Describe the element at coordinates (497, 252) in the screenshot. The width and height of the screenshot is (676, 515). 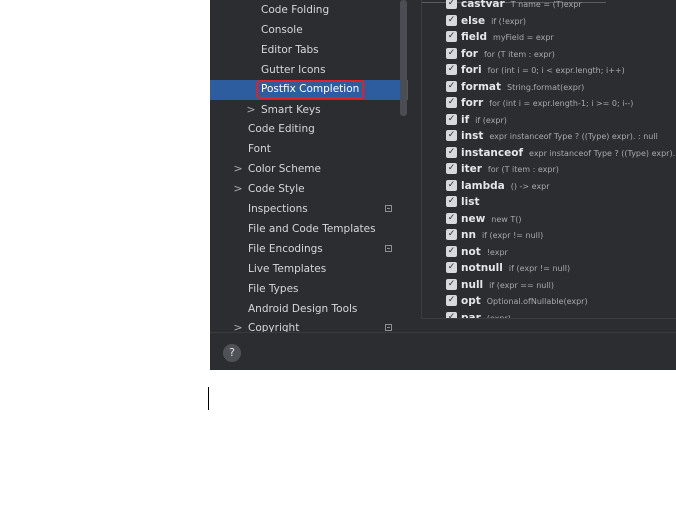
I see `template-example: !expr` at that location.